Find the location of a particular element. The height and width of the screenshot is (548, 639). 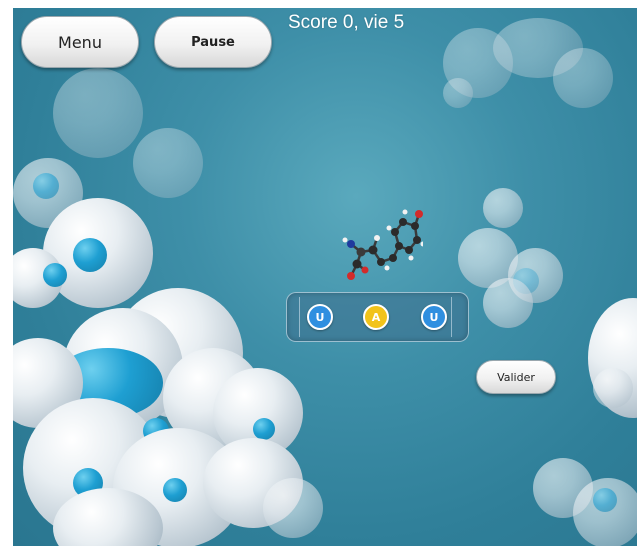

score-display: Score 0, vie 5 is located at coordinates (346, 22).